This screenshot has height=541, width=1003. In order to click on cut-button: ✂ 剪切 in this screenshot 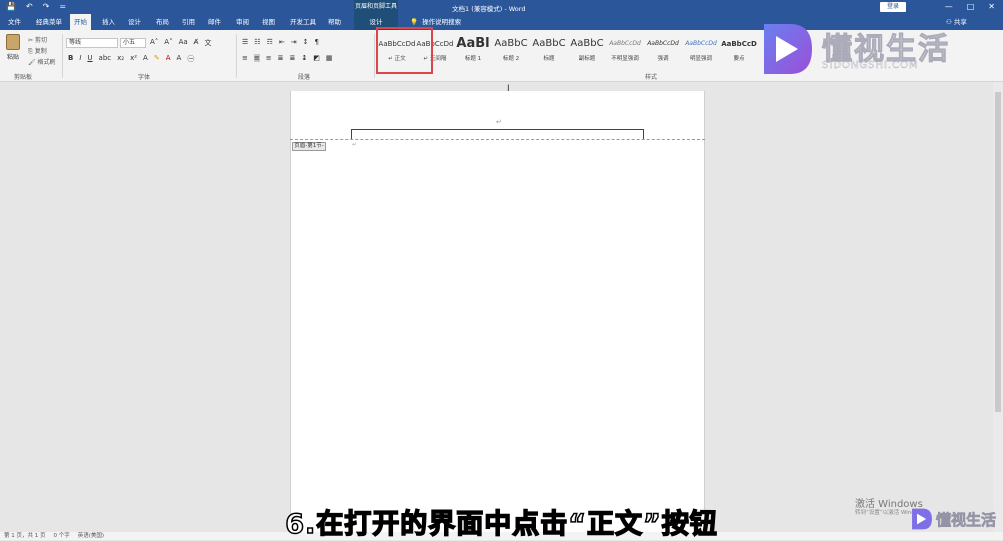, I will do `click(37, 39)`.